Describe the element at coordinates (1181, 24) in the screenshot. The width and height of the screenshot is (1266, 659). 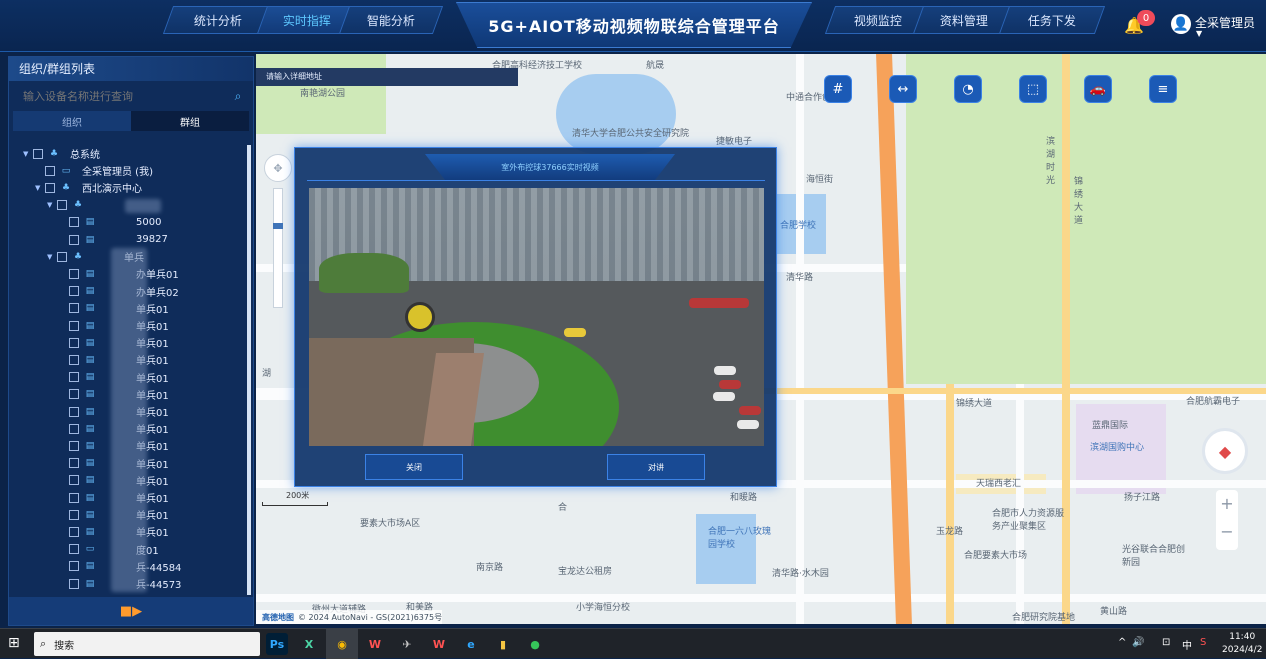
I see `user-avatar-icon: 👤` at that location.